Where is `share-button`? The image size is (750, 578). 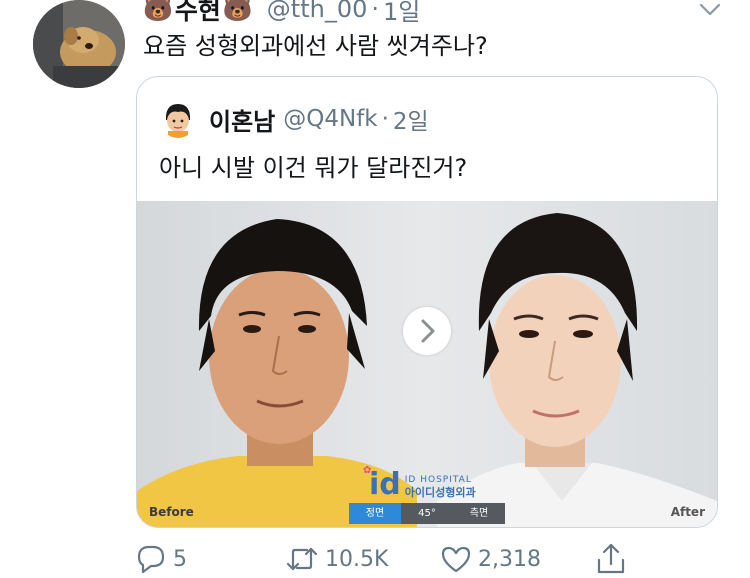 share-button is located at coordinates (611, 559).